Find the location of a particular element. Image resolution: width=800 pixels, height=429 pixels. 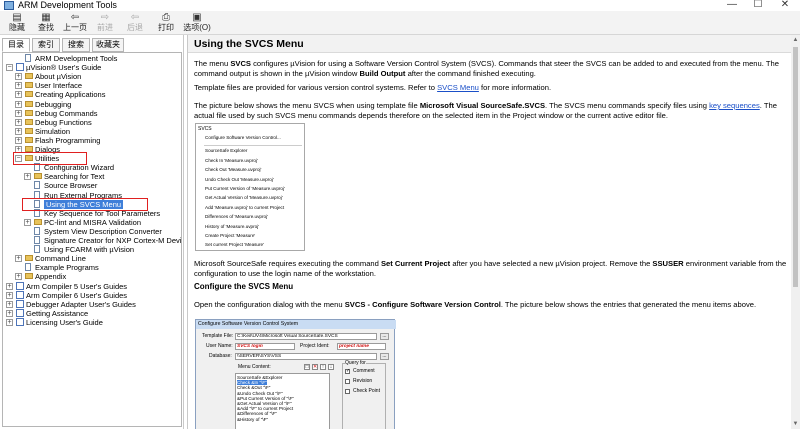

tree-item: + Debugging is located at coordinates (92, 104).